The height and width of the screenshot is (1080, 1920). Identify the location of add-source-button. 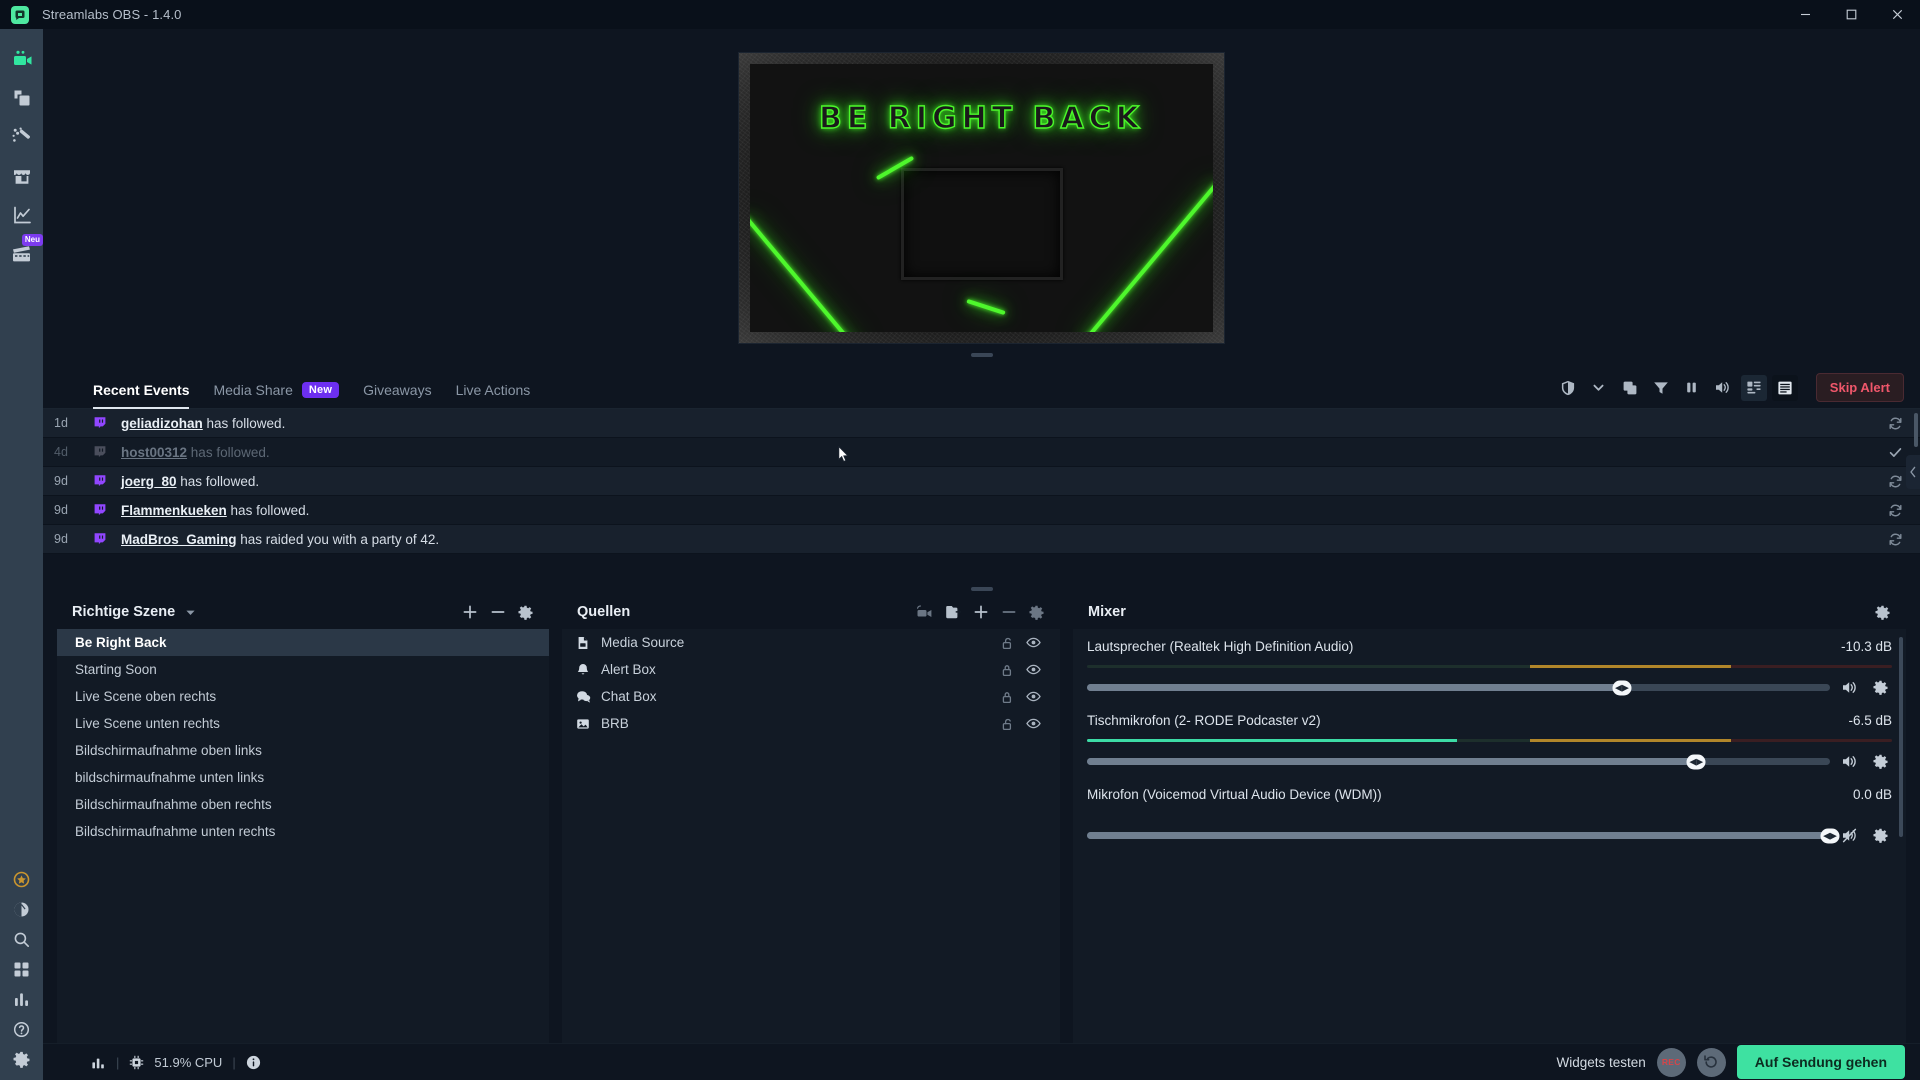
(980, 612).